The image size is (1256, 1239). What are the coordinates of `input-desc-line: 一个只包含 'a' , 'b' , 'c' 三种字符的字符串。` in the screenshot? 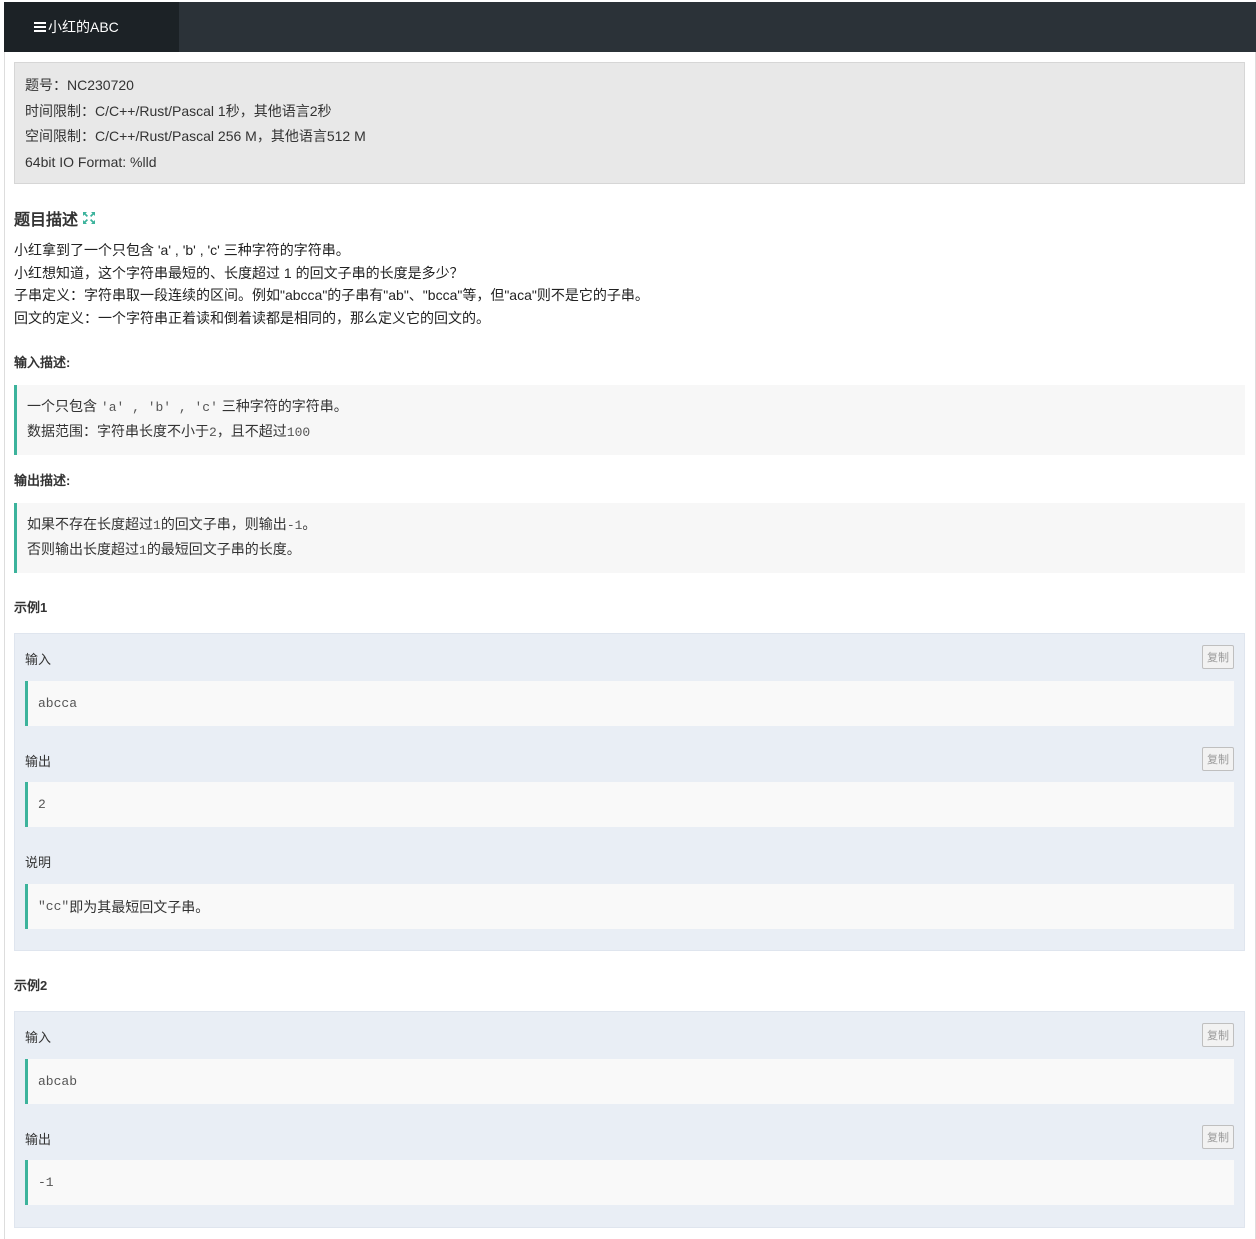 It's located at (631, 407).